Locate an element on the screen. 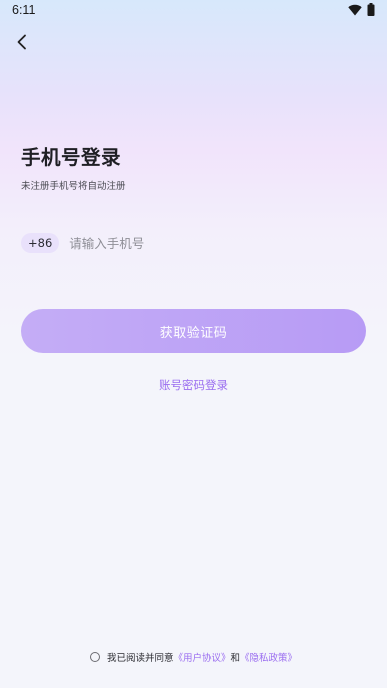 The image size is (387, 688). wifi-icon is located at coordinates (355, 10).